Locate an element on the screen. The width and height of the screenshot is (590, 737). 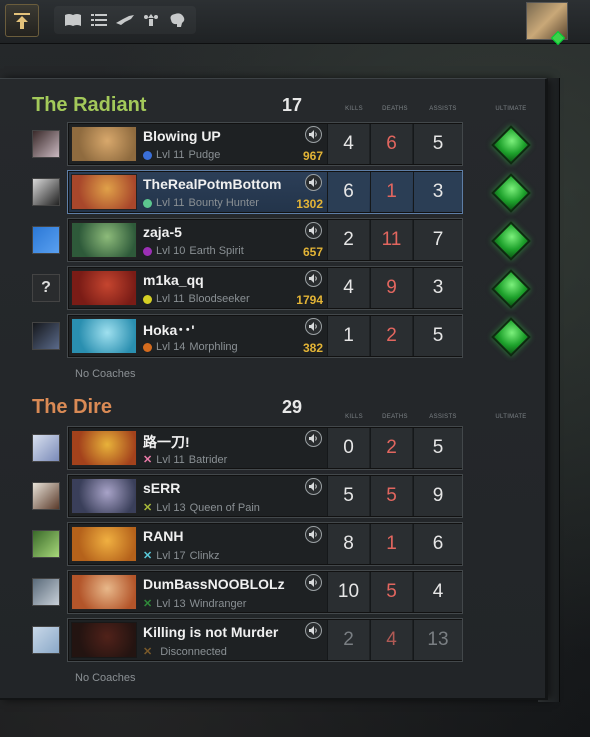
net-worth: 967 is located at coordinates (312, 156).